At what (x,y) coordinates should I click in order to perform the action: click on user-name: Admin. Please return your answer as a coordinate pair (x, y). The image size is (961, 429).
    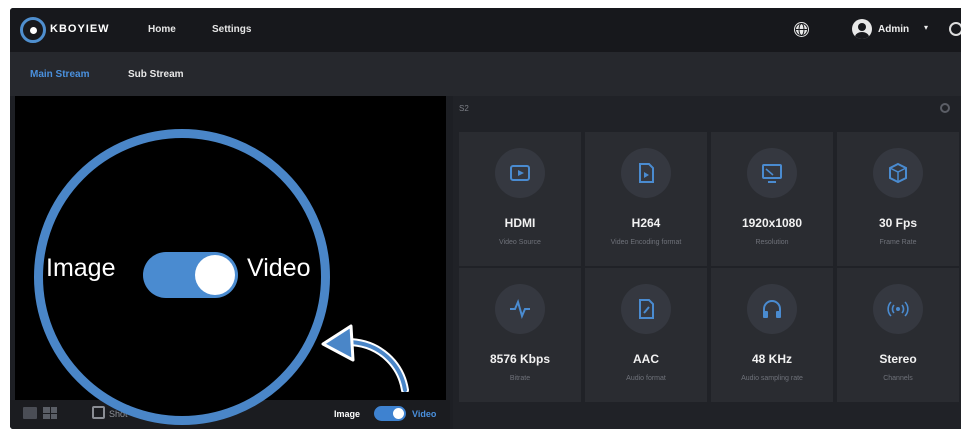
    Looking at the image, I should click on (893, 29).